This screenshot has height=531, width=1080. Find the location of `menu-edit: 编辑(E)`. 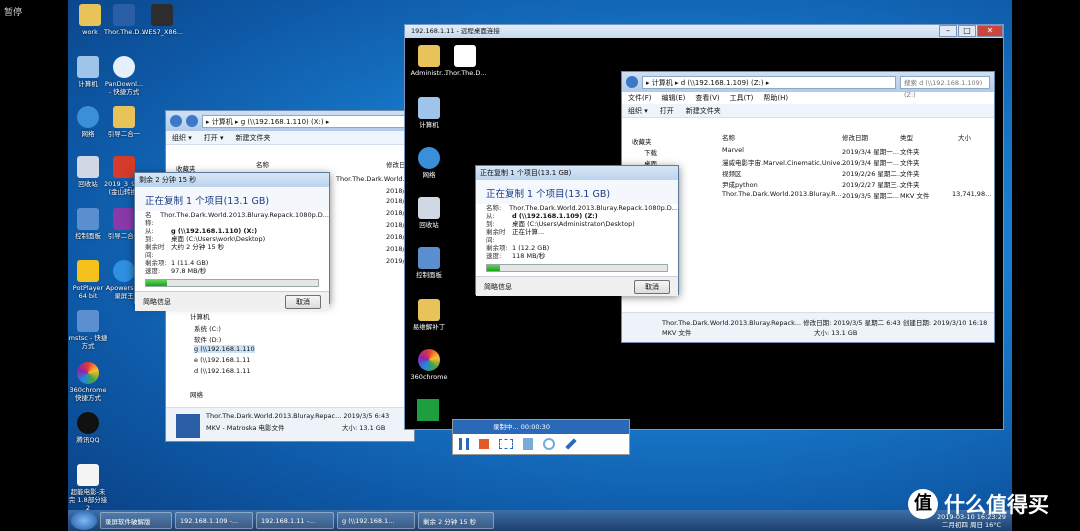

menu-edit: 编辑(E) is located at coordinates (674, 98).